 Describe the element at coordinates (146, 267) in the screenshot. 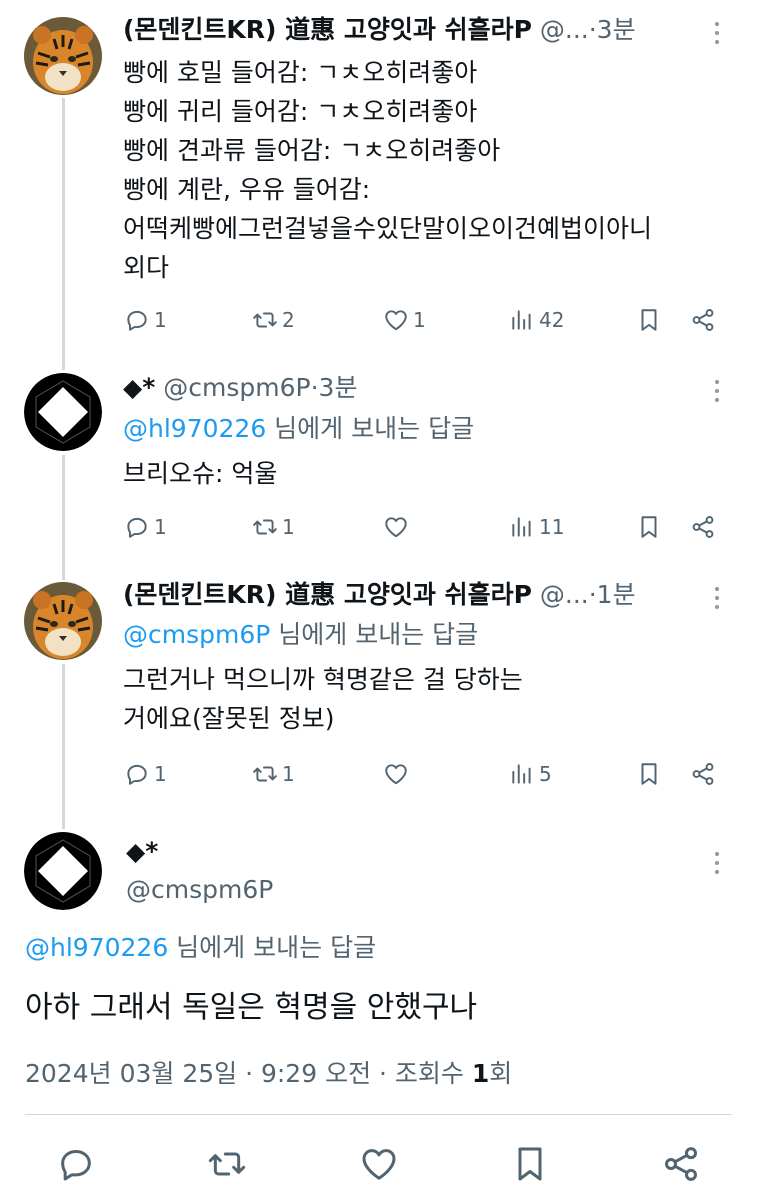

I see `tweet-text-line: 외다` at that location.